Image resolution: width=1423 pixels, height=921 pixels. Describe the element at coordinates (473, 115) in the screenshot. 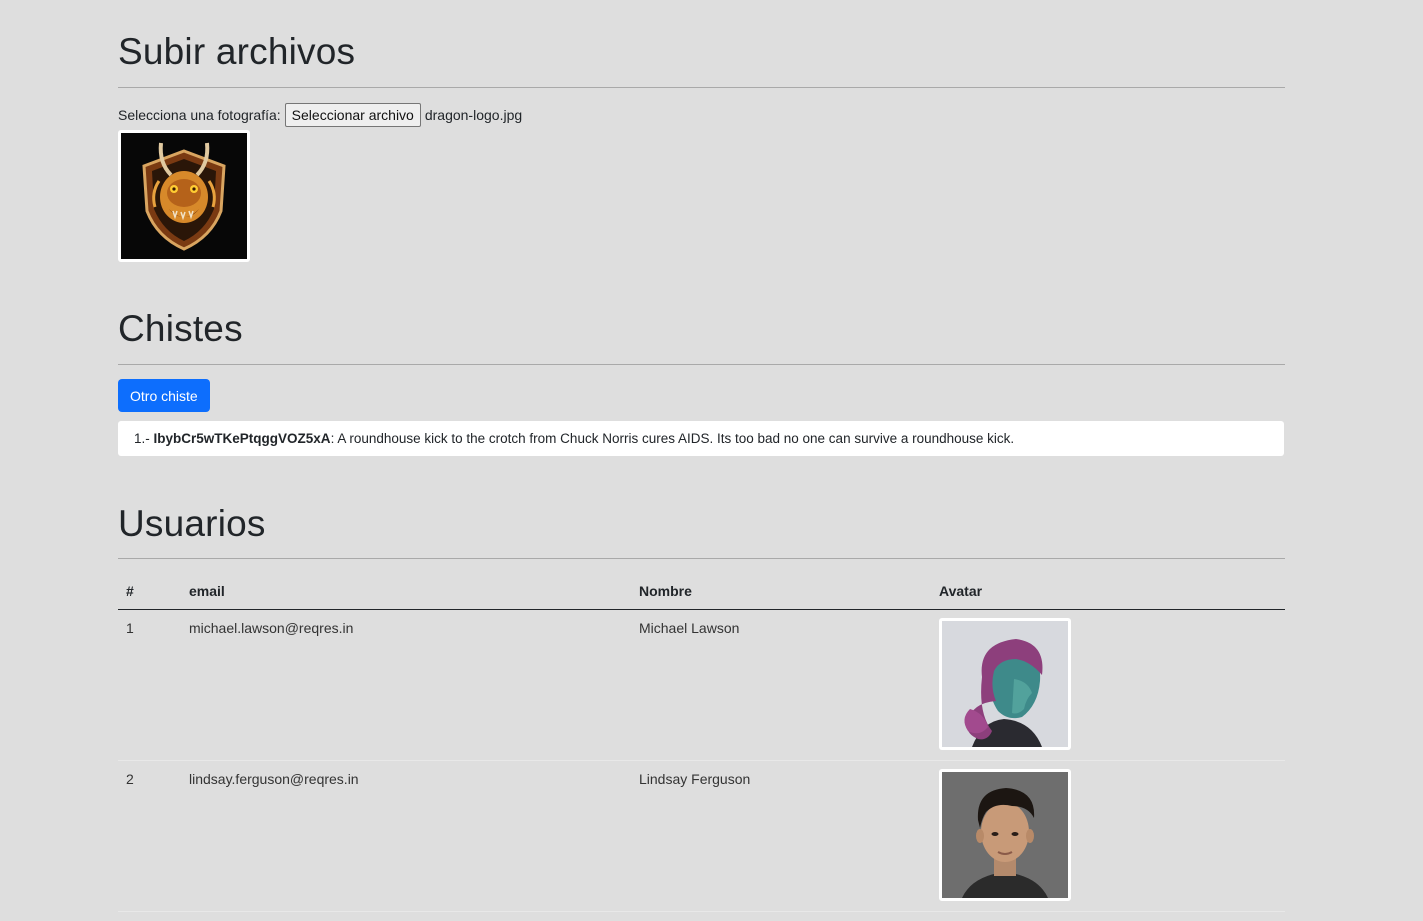

I see `selected-file-name: dragon-logo.jpg` at that location.